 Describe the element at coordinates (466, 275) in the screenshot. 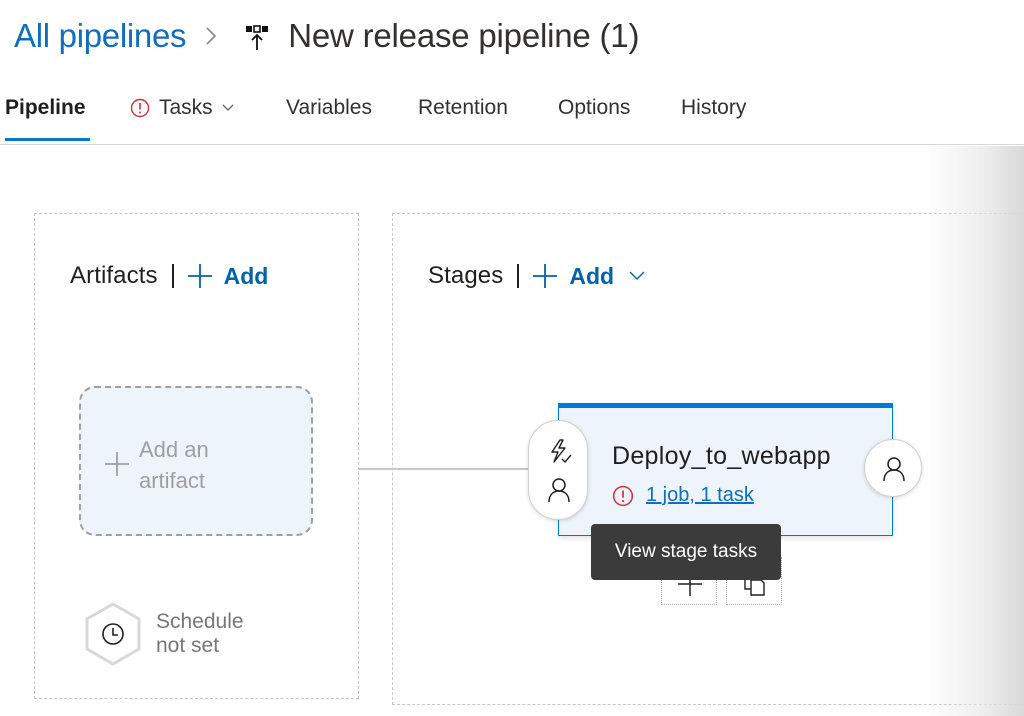

I see `stages-title: Stages` at that location.